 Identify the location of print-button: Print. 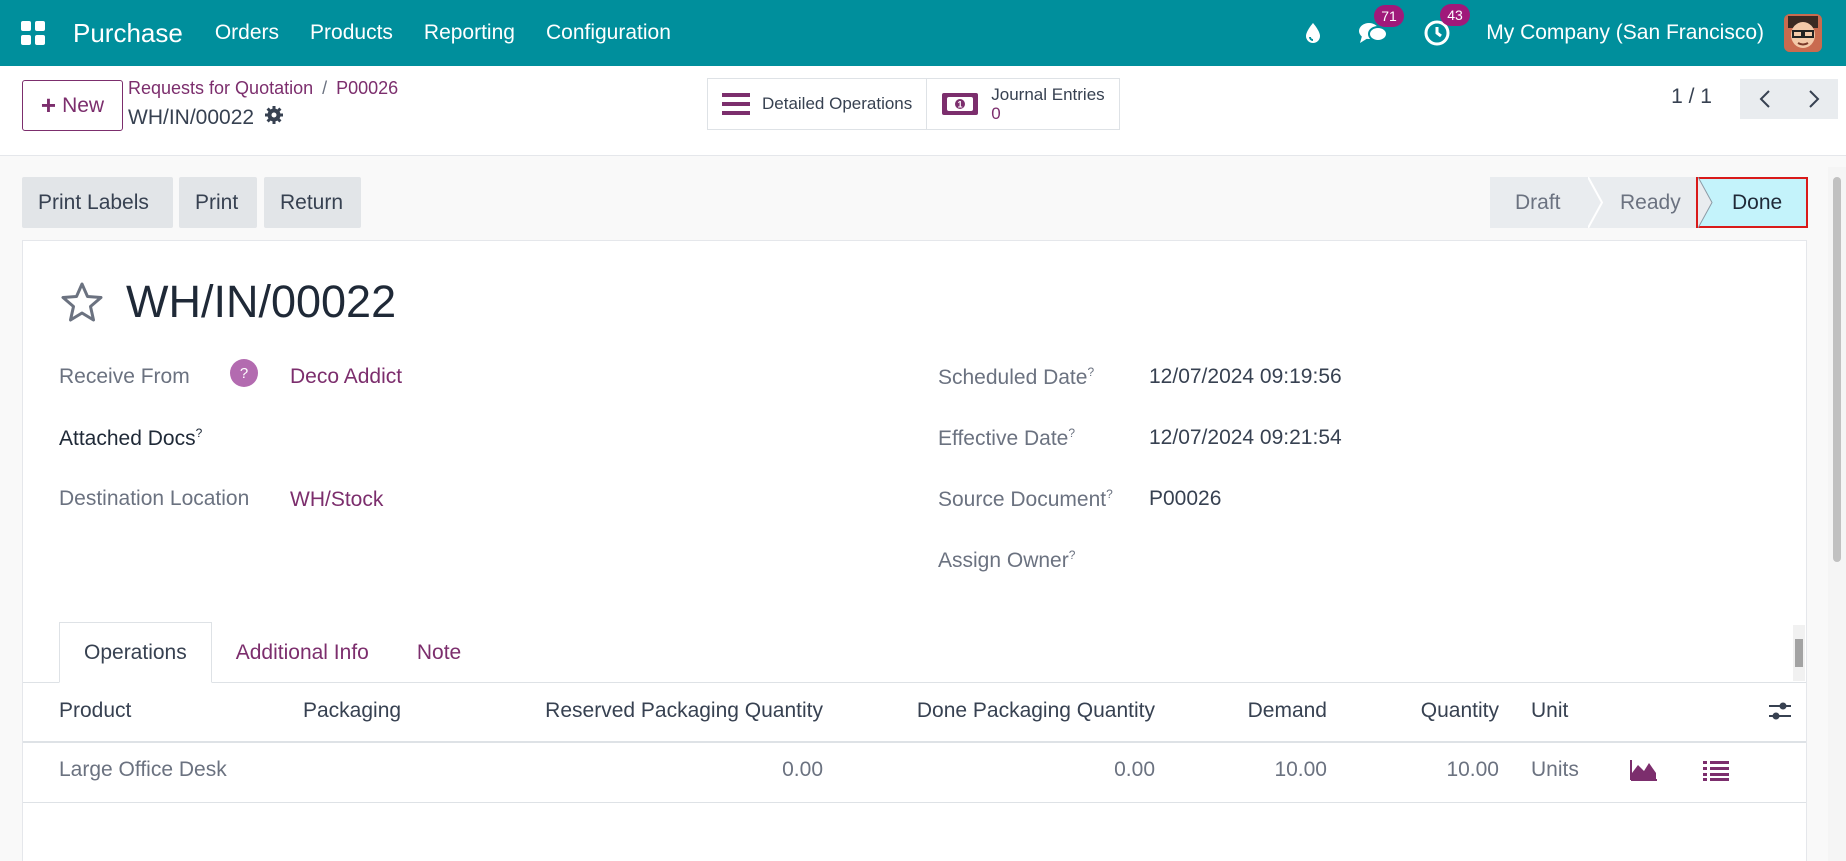
(218, 202).